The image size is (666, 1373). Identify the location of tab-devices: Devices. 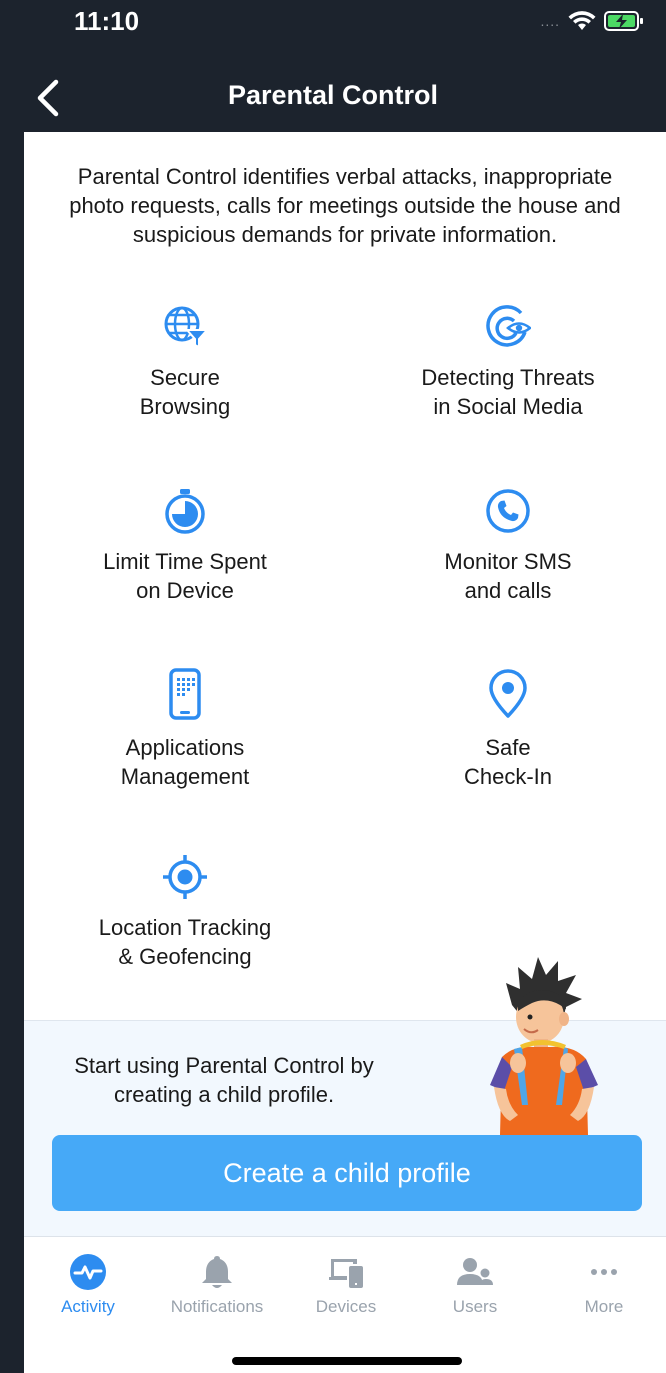
(346, 1282).